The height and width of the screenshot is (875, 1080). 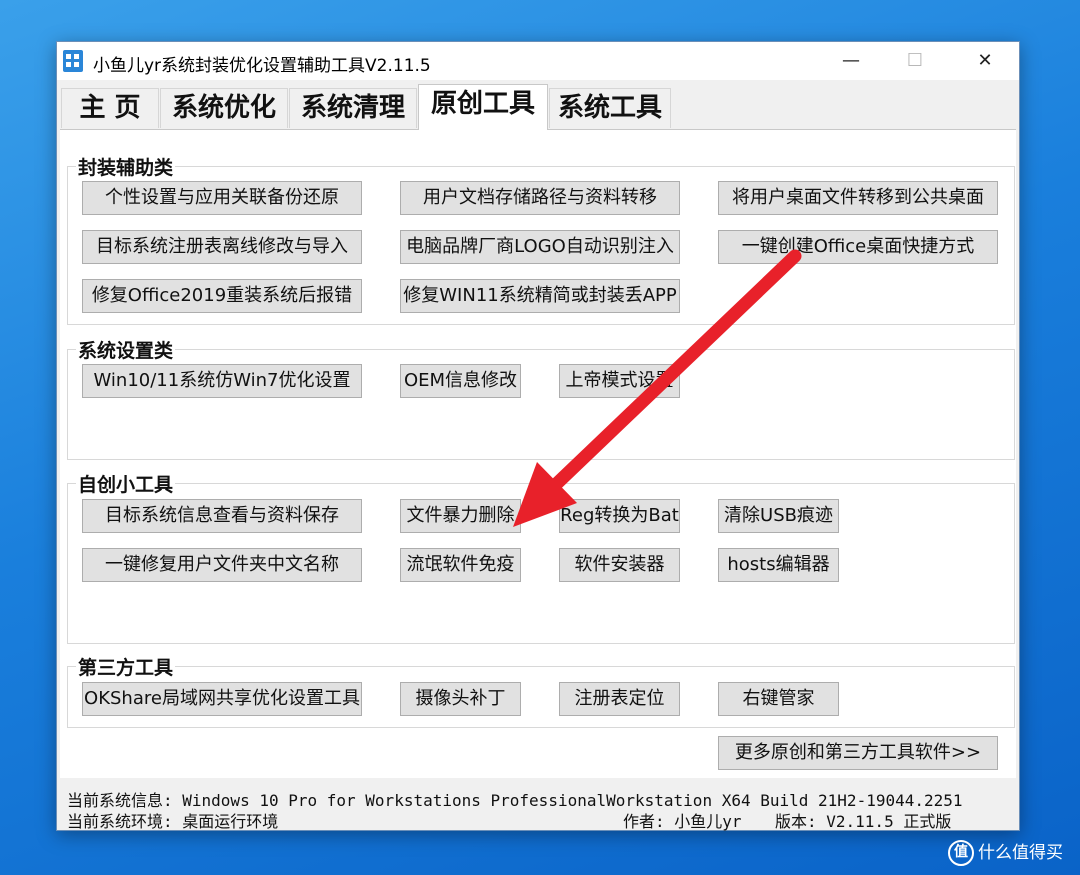 I want to click on context-menu-button: 右键管家, so click(x=778, y=699).